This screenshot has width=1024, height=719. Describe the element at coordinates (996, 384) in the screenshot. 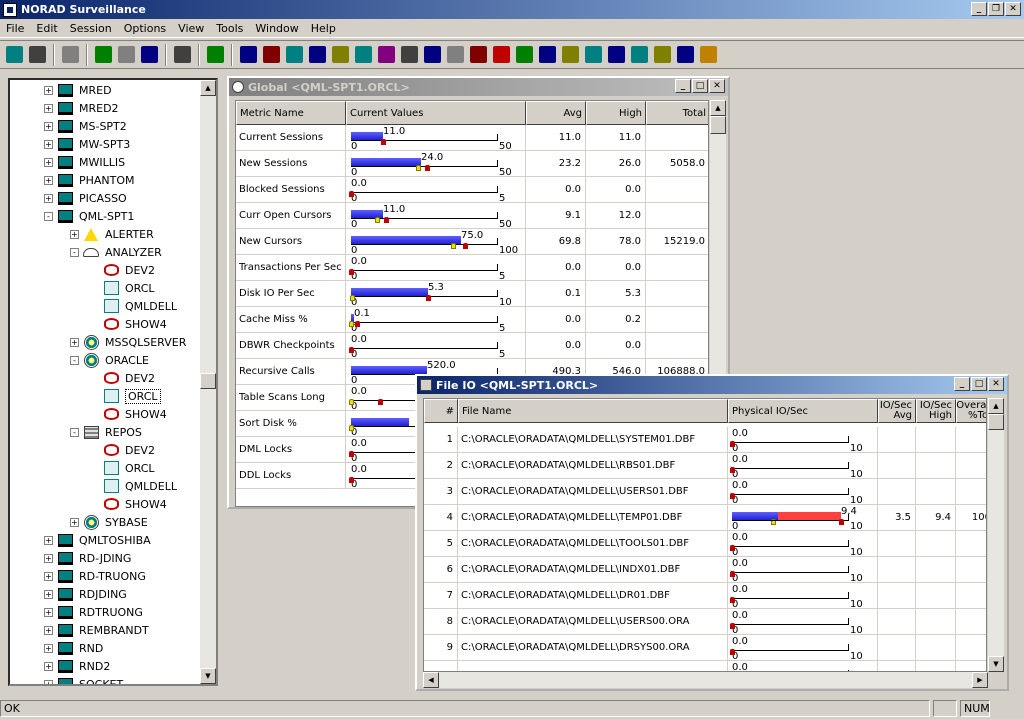

I see `fileio-close-button: ✕` at that location.